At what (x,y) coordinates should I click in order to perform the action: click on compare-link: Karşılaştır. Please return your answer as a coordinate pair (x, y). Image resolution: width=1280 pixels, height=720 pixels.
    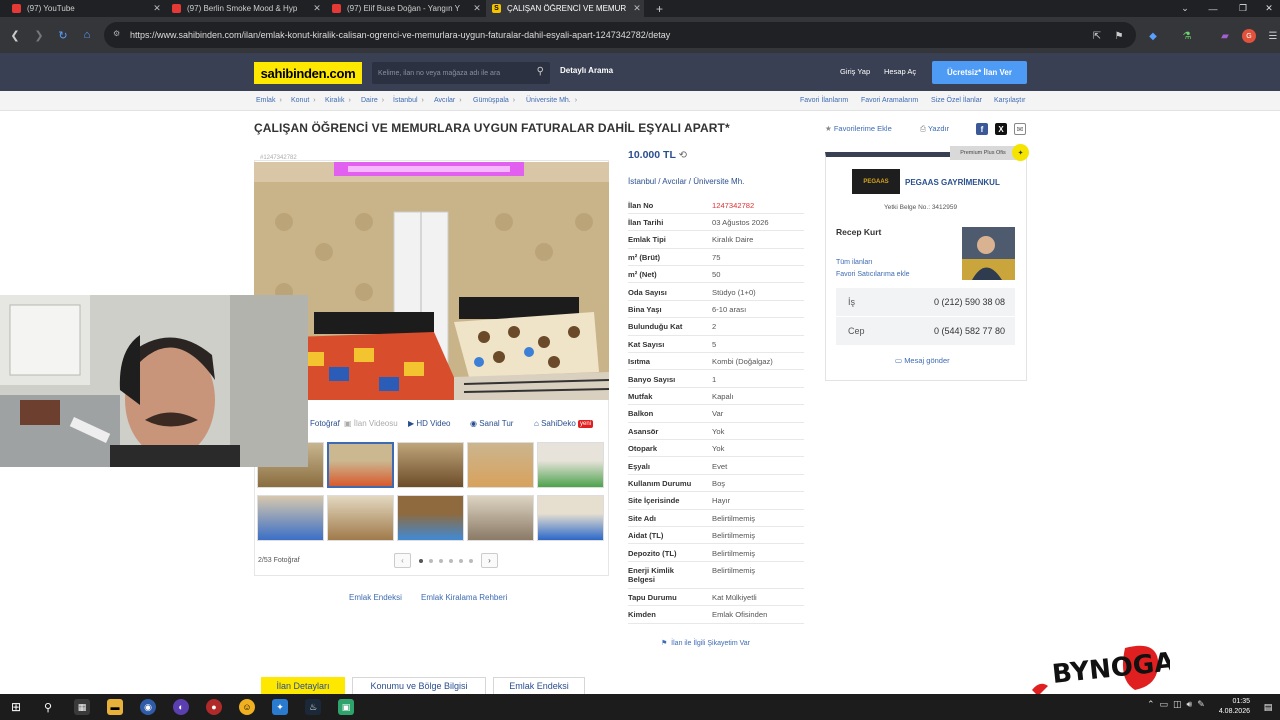
    Looking at the image, I should click on (1010, 100).